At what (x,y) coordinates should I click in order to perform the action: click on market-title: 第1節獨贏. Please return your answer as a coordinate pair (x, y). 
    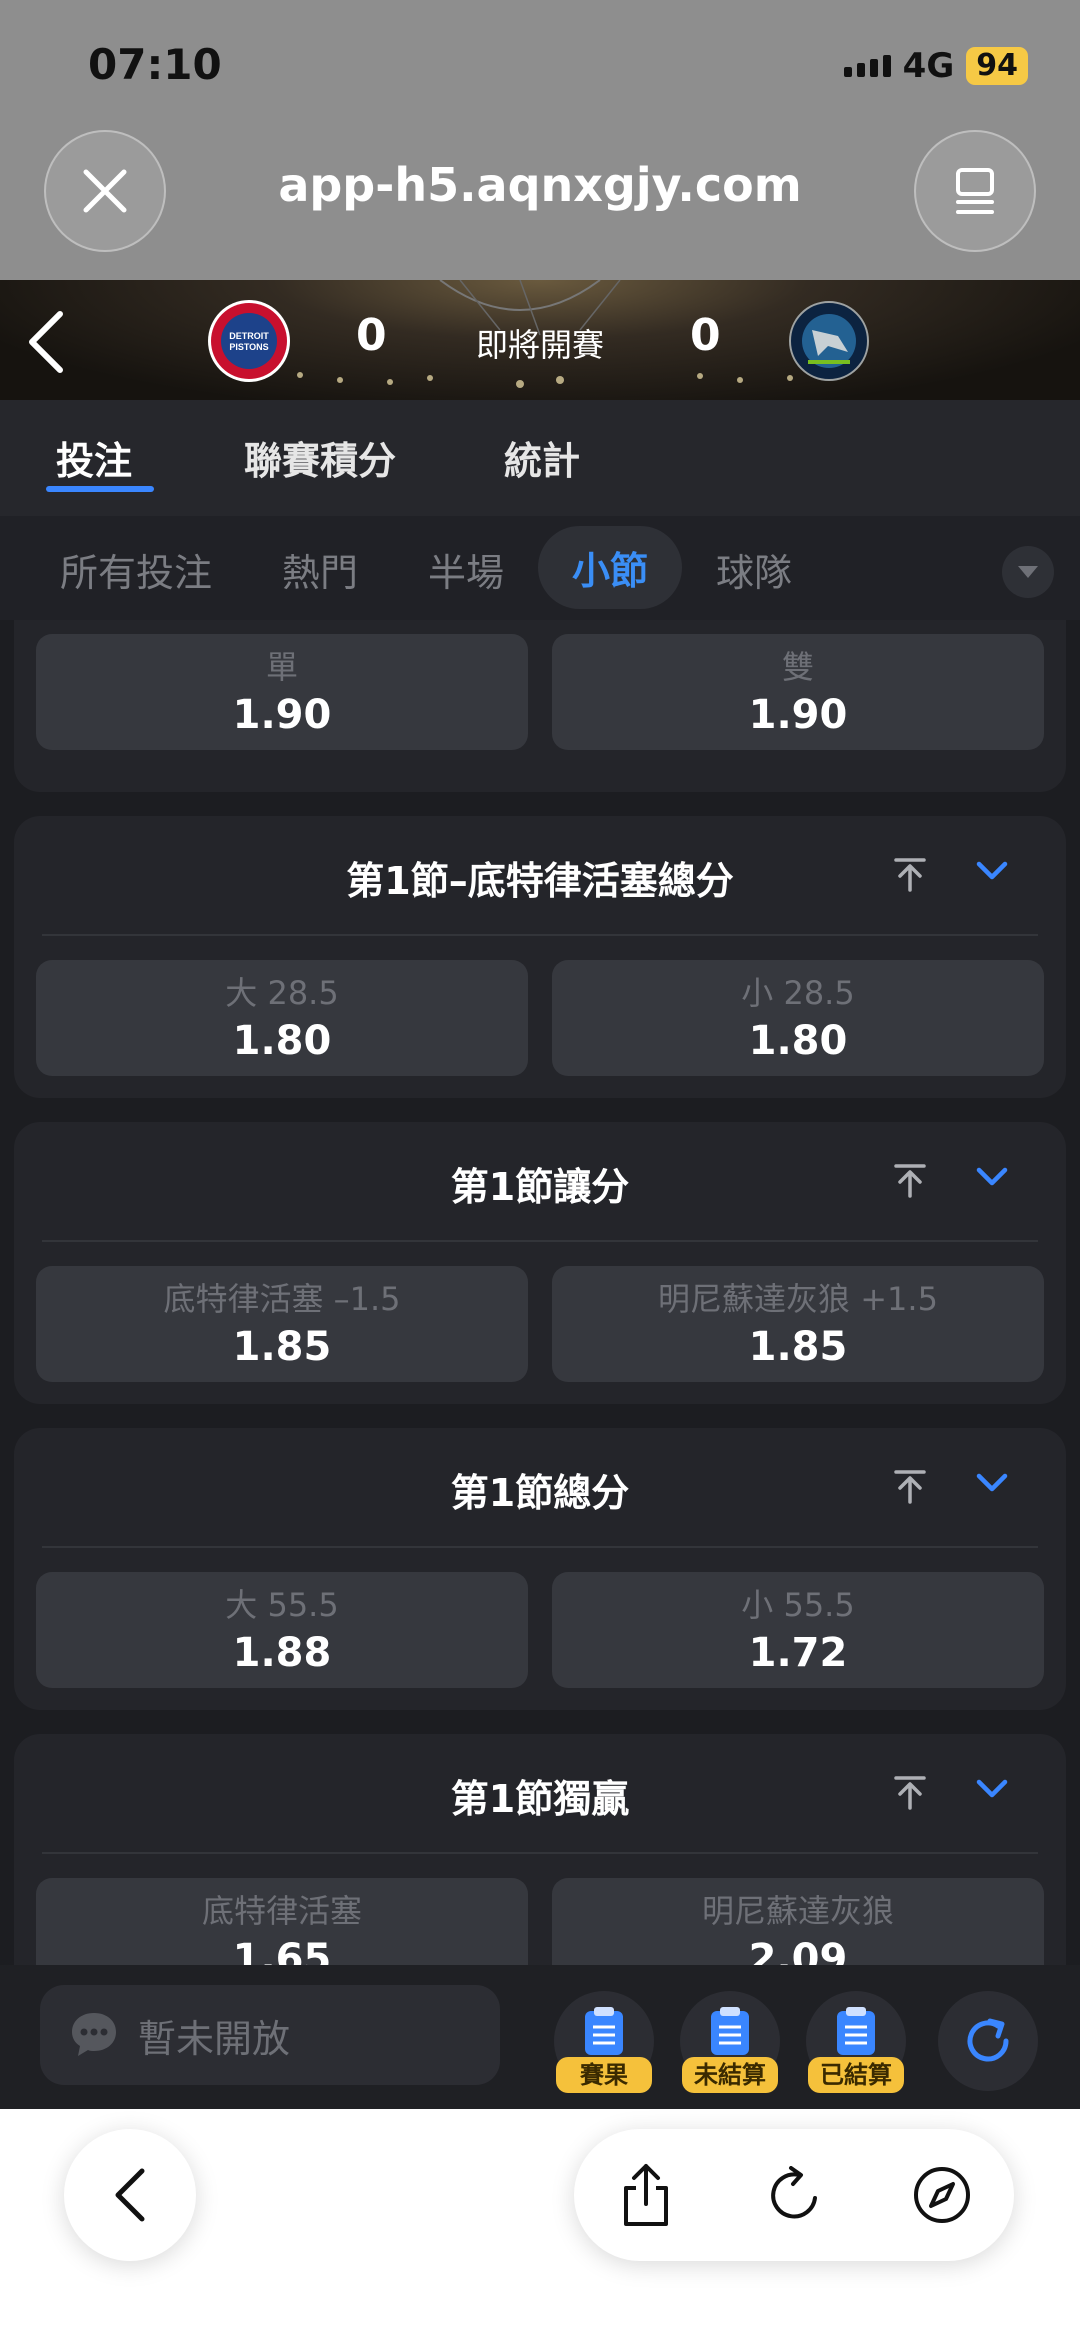
    Looking at the image, I should click on (540, 1799).